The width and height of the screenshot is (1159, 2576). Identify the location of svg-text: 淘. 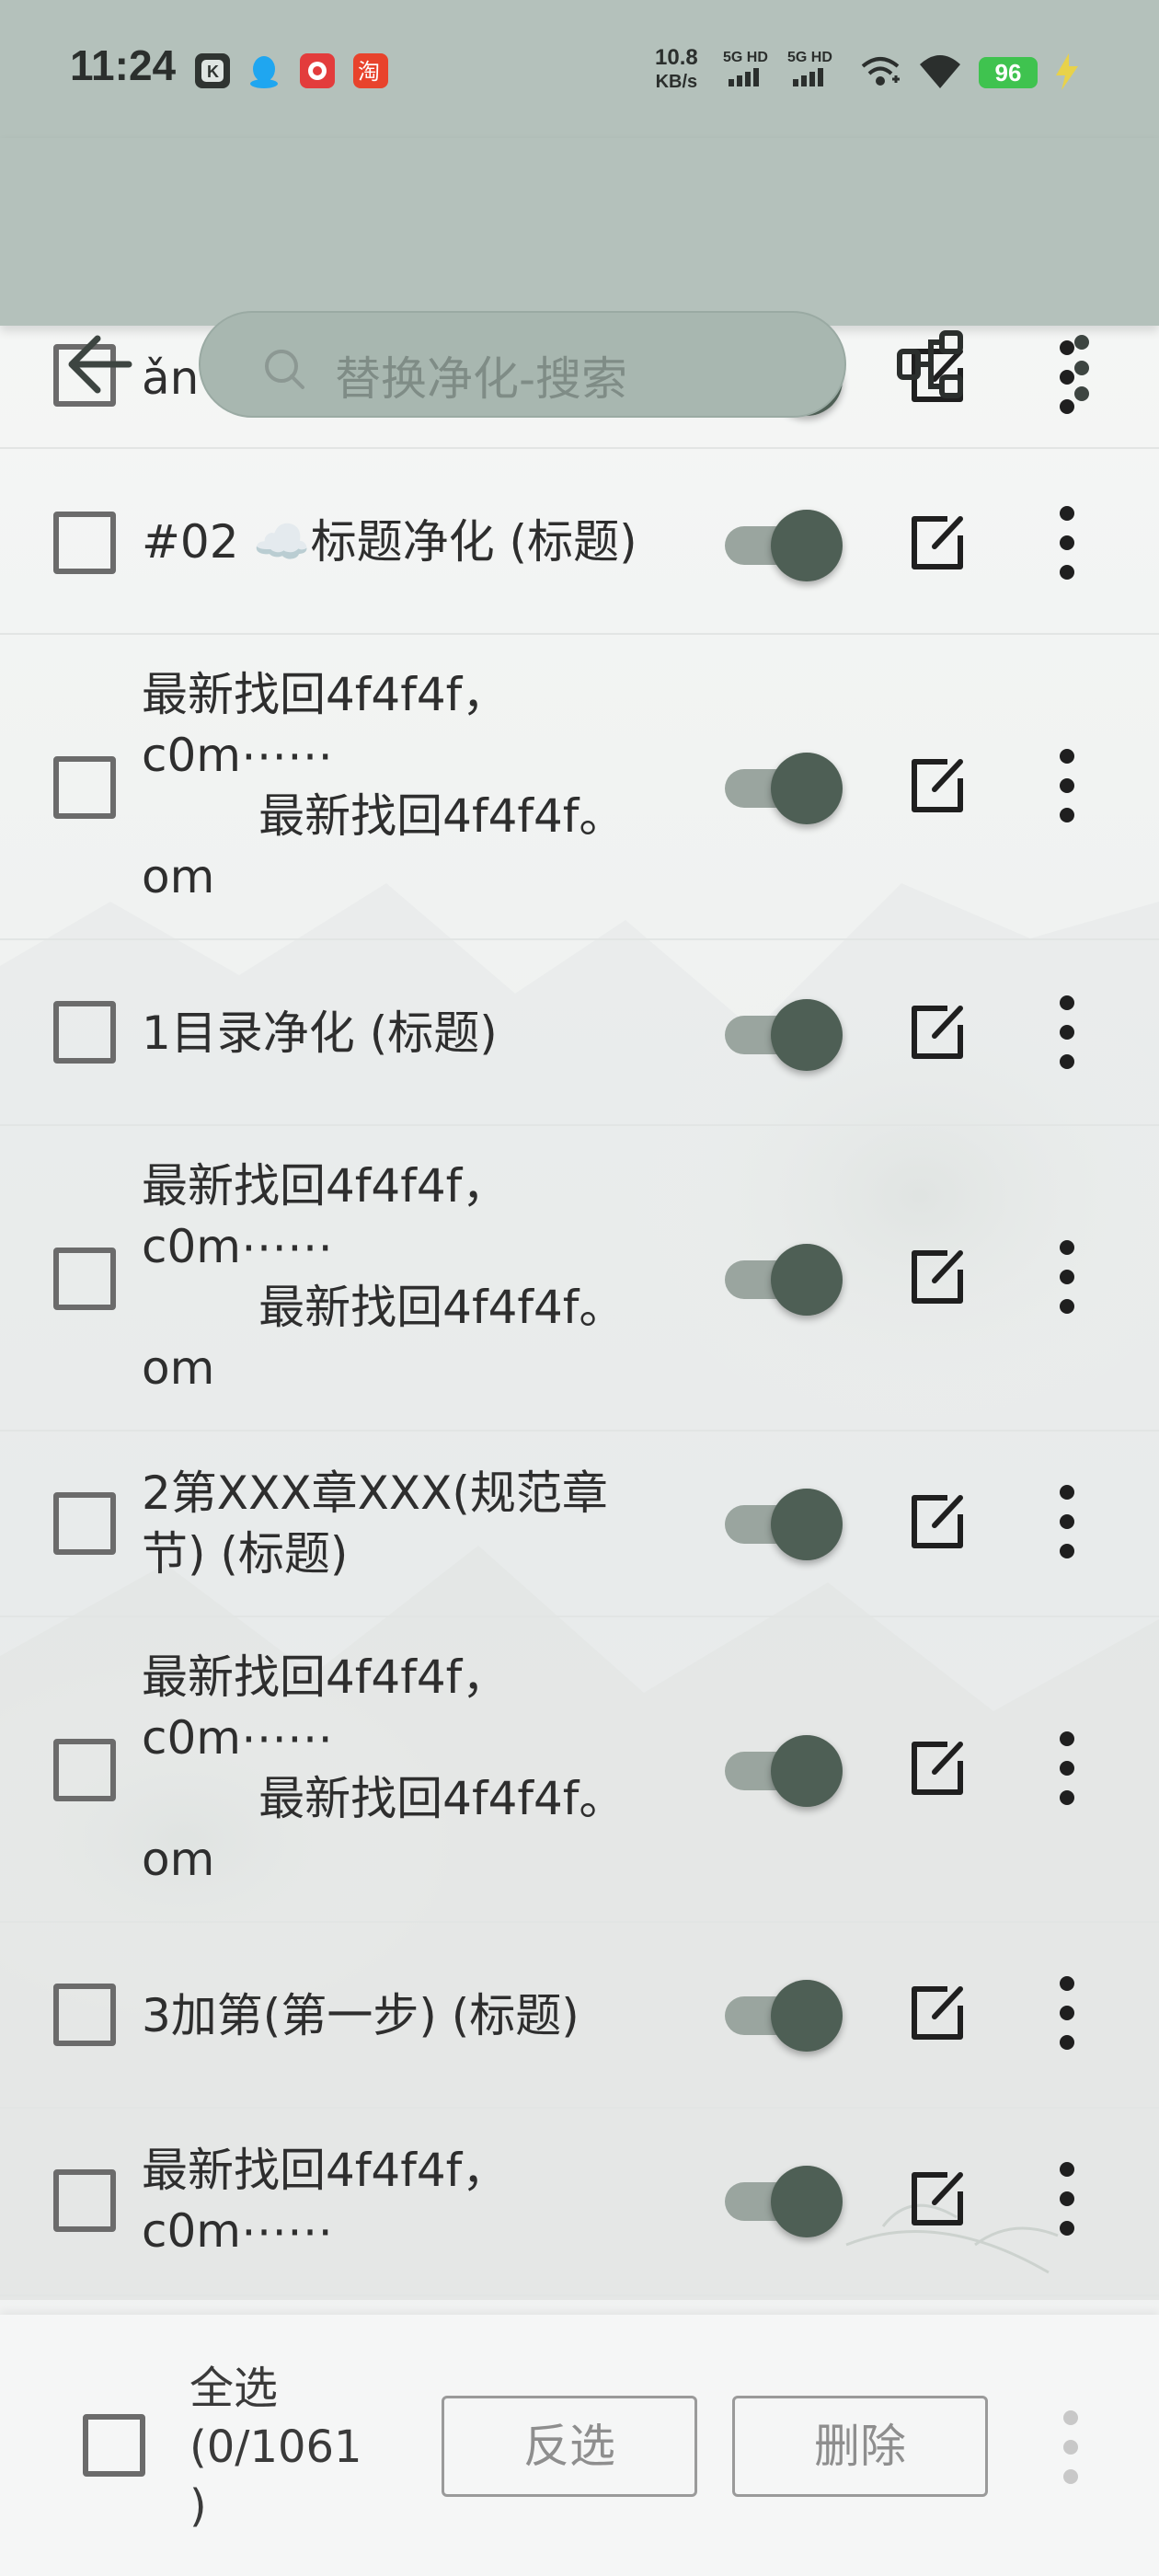
(369, 72).